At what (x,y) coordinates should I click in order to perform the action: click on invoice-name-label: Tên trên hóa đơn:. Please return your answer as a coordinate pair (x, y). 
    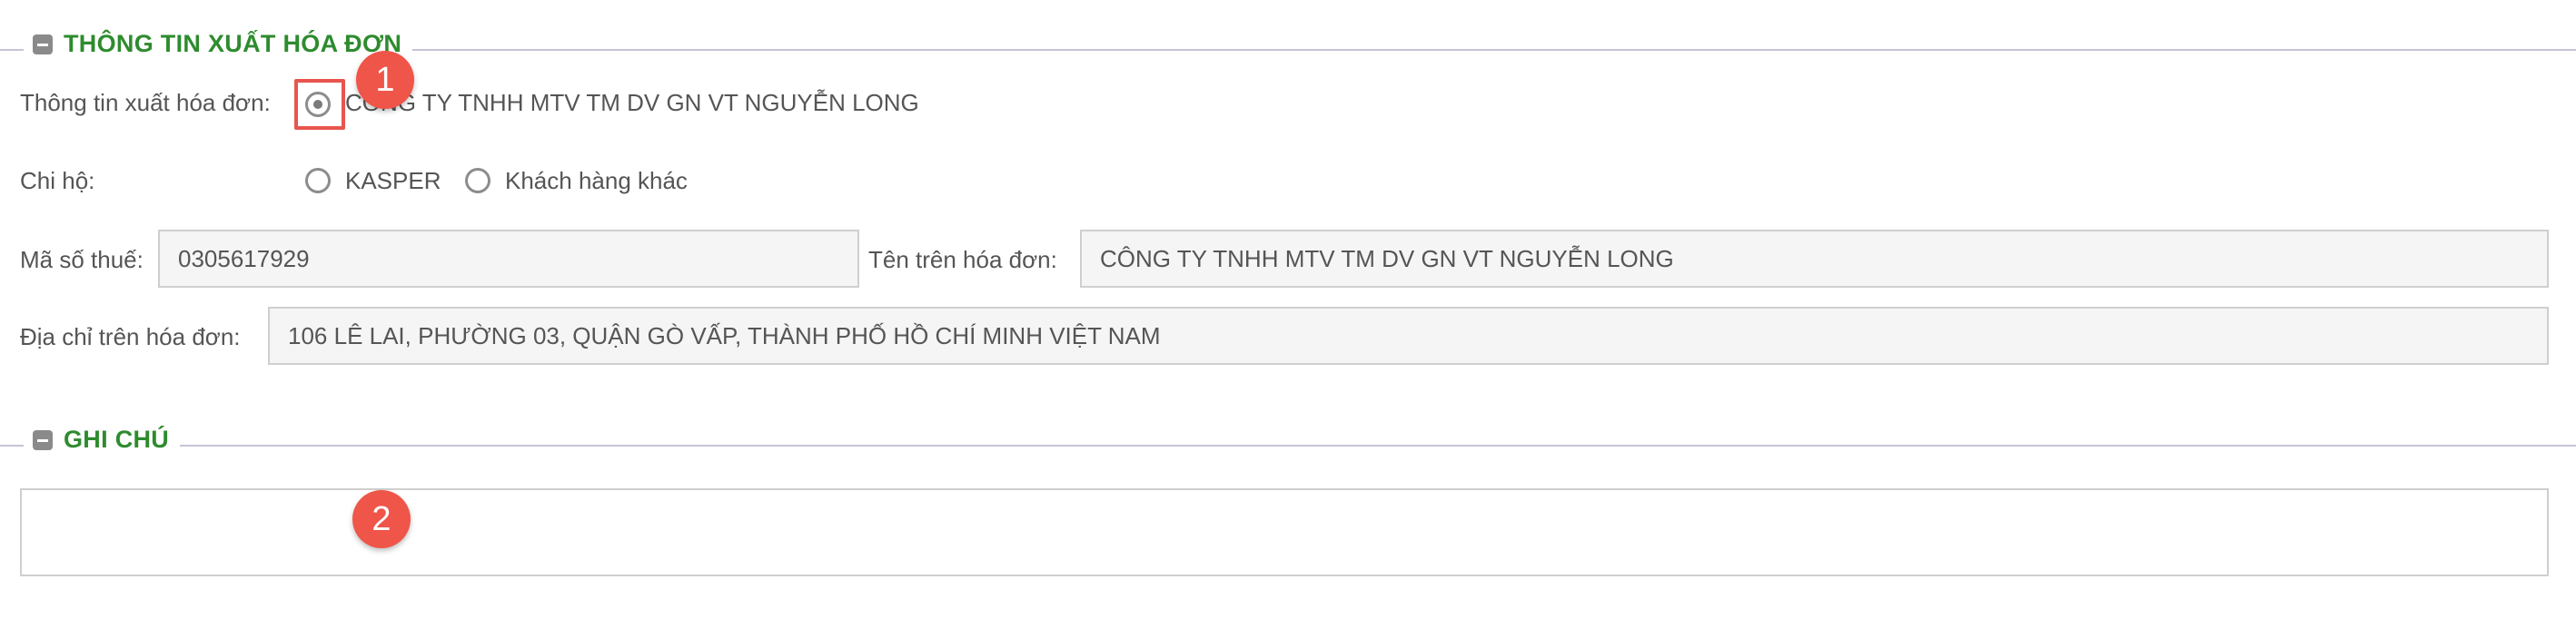
    Looking at the image, I should click on (962, 259).